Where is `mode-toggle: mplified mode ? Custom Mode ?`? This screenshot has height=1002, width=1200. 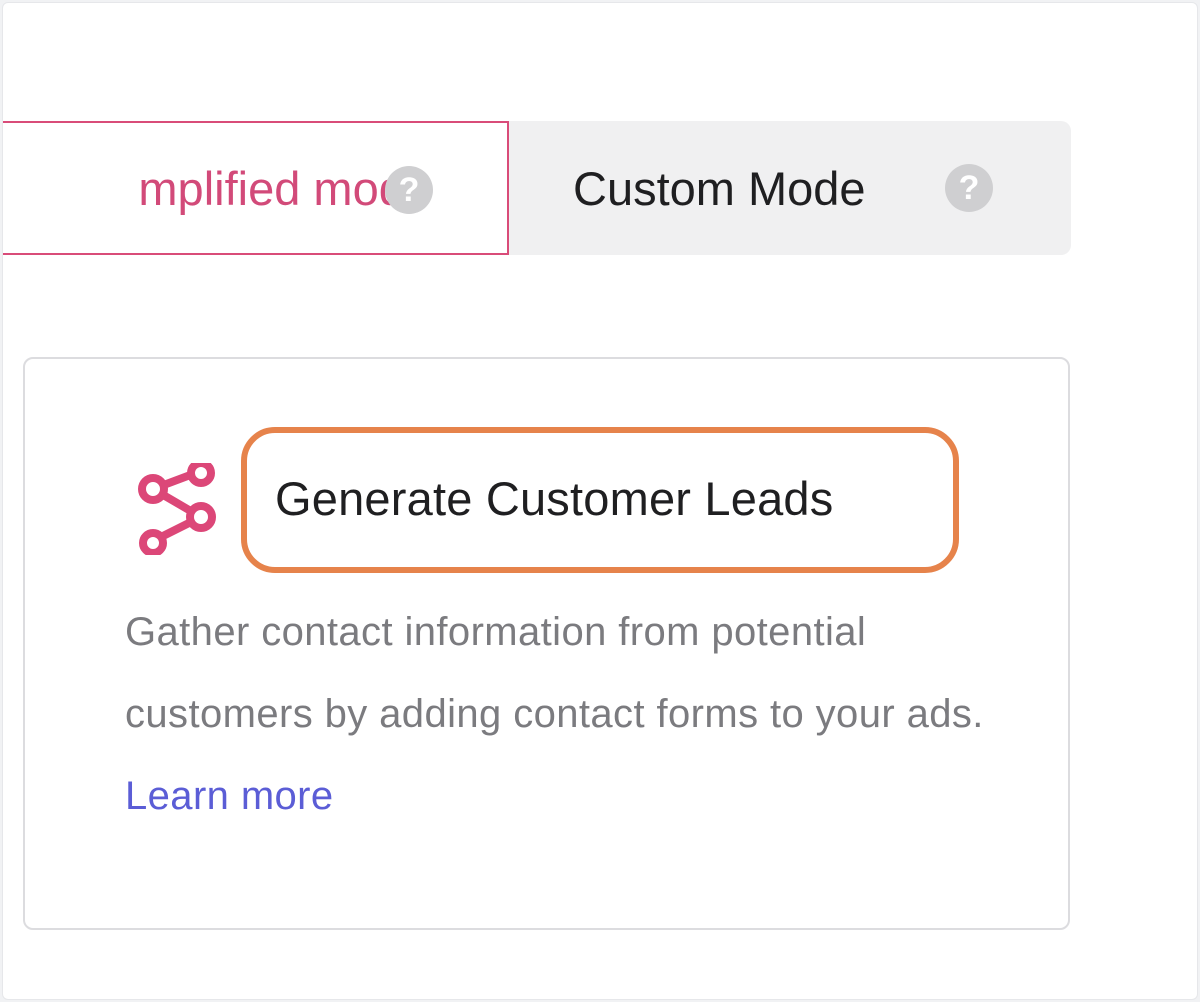 mode-toggle: mplified mode ? Custom Mode ? is located at coordinates (537, 188).